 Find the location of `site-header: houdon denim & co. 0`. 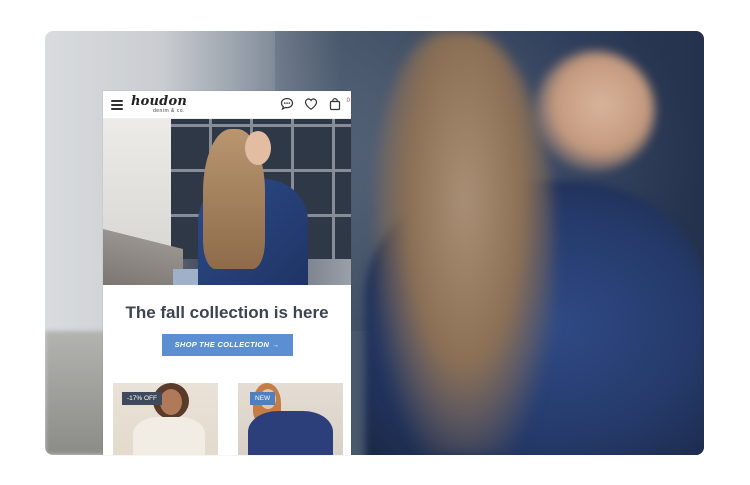

site-header: houdon denim & co. 0 is located at coordinates (227, 105).